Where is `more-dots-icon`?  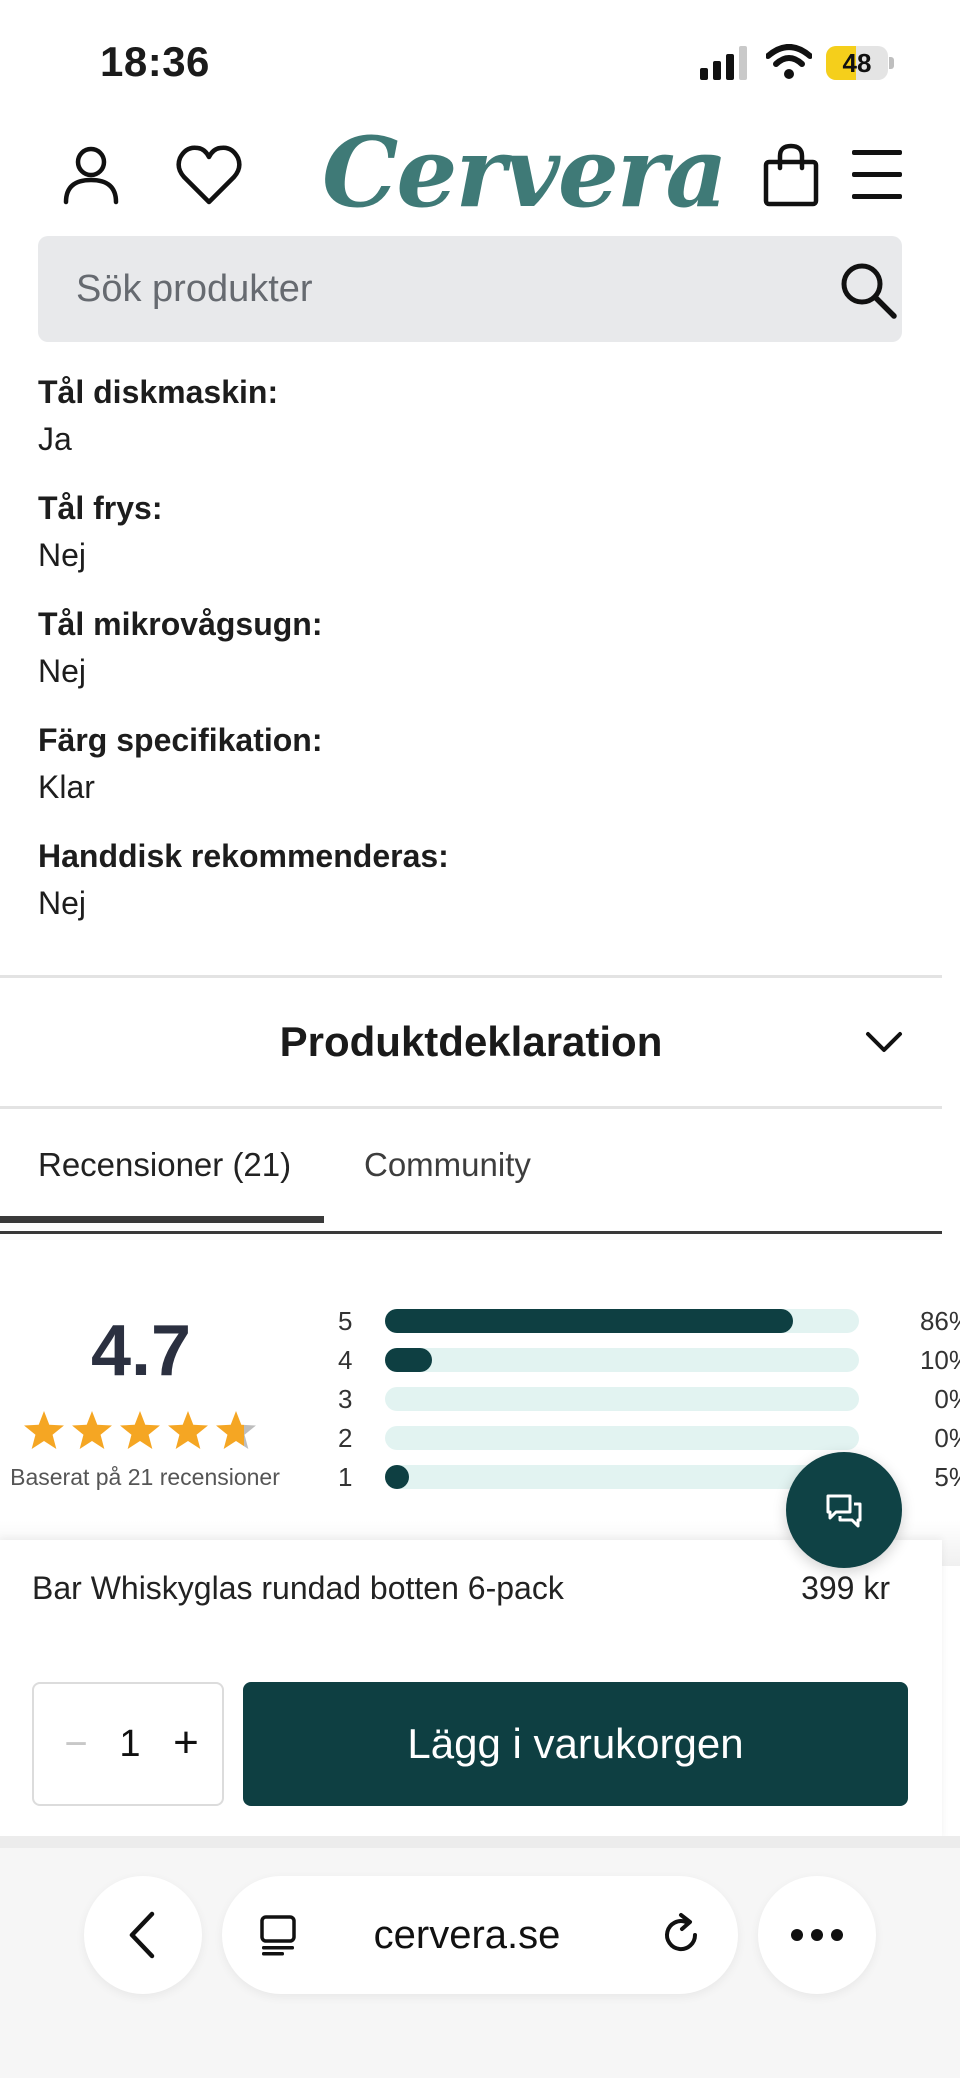
more-dots-icon is located at coordinates (817, 1935).